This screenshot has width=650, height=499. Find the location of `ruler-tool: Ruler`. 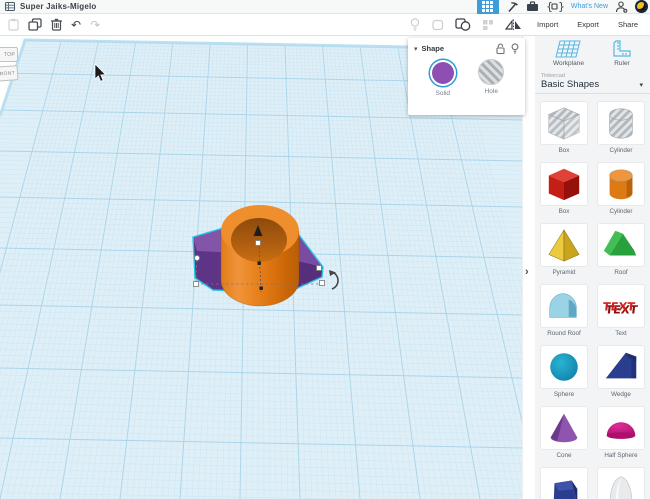

ruler-tool: Ruler is located at coordinates (622, 53).